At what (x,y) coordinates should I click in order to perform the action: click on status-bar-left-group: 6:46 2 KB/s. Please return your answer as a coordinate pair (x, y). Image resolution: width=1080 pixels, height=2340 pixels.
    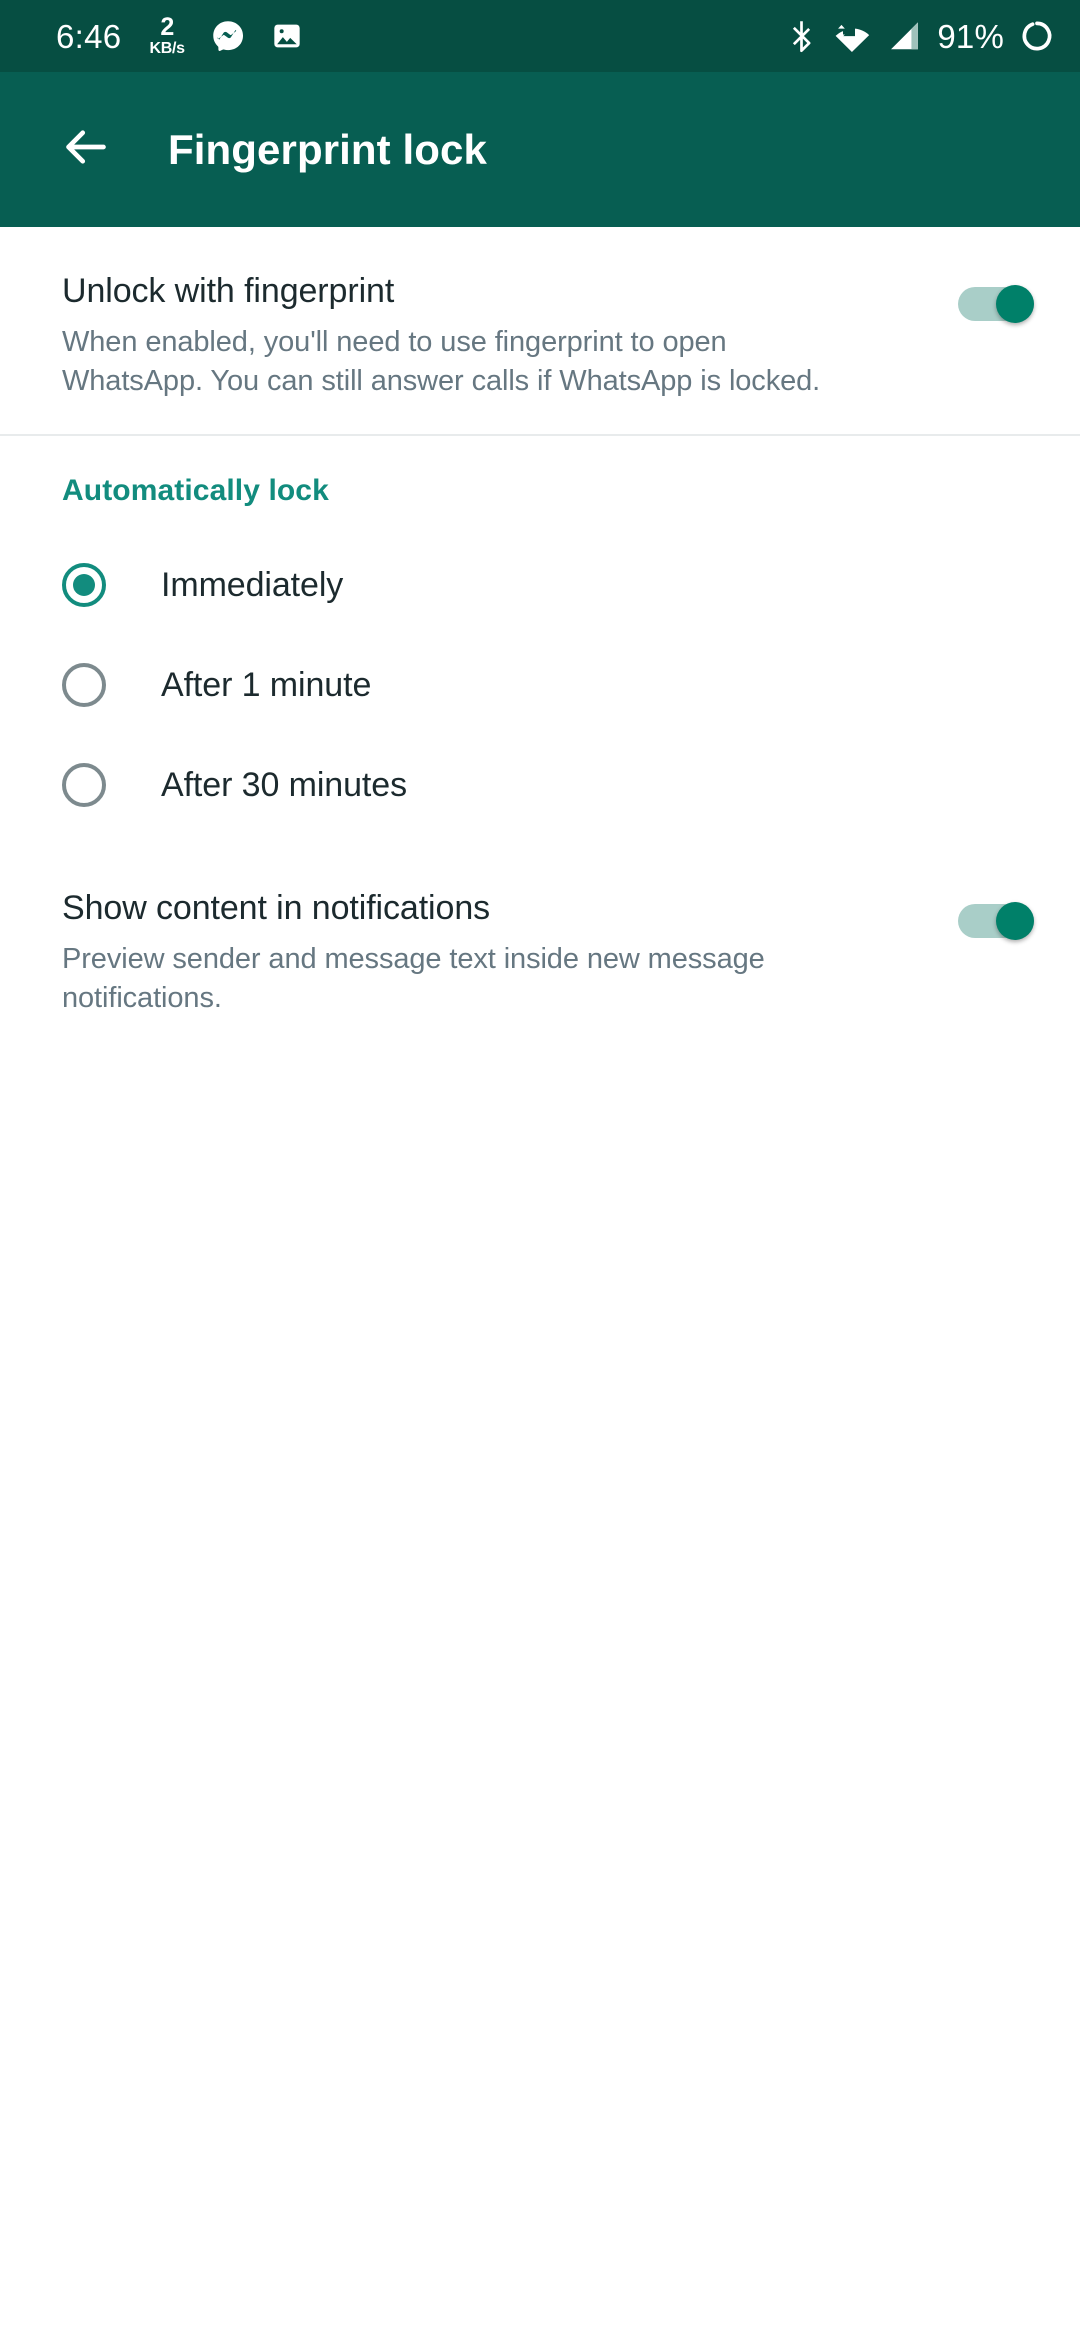
    Looking at the image, I should click on (179, 36).